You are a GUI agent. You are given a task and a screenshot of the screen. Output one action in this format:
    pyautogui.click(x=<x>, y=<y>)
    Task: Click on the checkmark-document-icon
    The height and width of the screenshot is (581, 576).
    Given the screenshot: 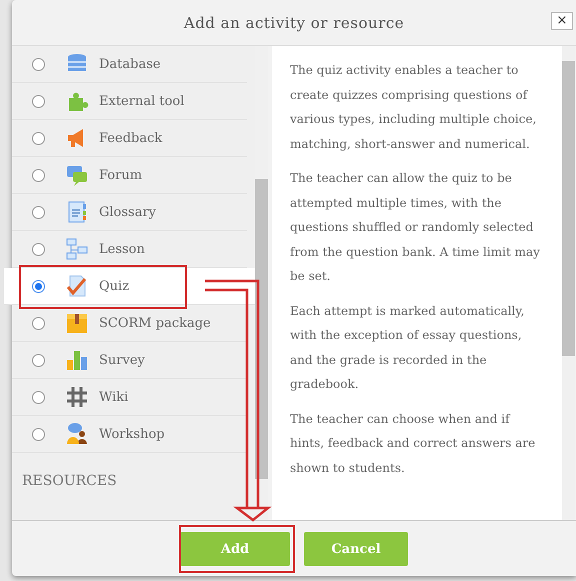 What is the action you would take?
    pyautogui.click(x=77, y=286)
    